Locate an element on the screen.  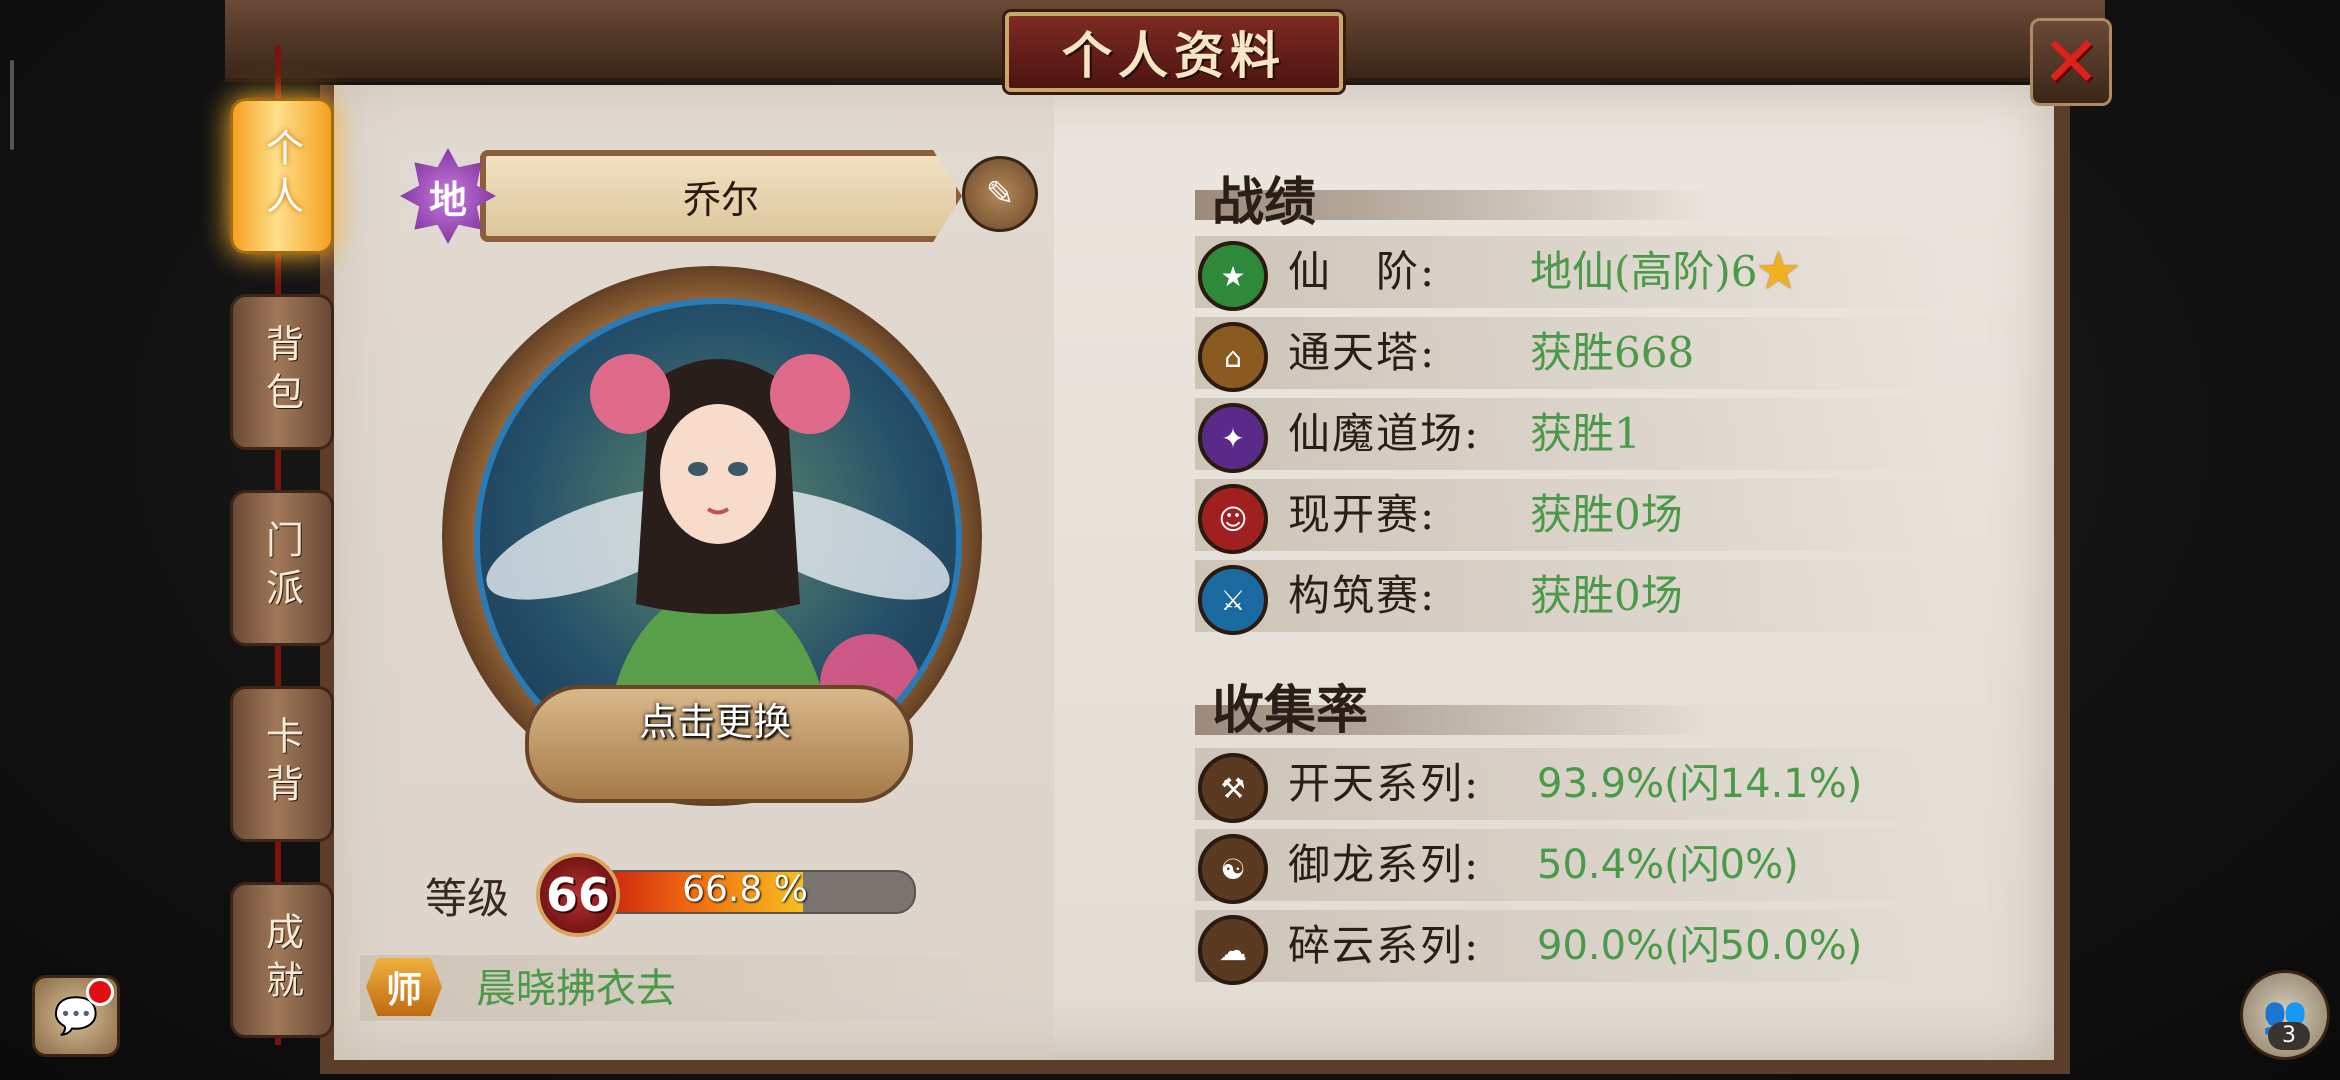
level-label: 等级 is located at coordinates (467, 898).